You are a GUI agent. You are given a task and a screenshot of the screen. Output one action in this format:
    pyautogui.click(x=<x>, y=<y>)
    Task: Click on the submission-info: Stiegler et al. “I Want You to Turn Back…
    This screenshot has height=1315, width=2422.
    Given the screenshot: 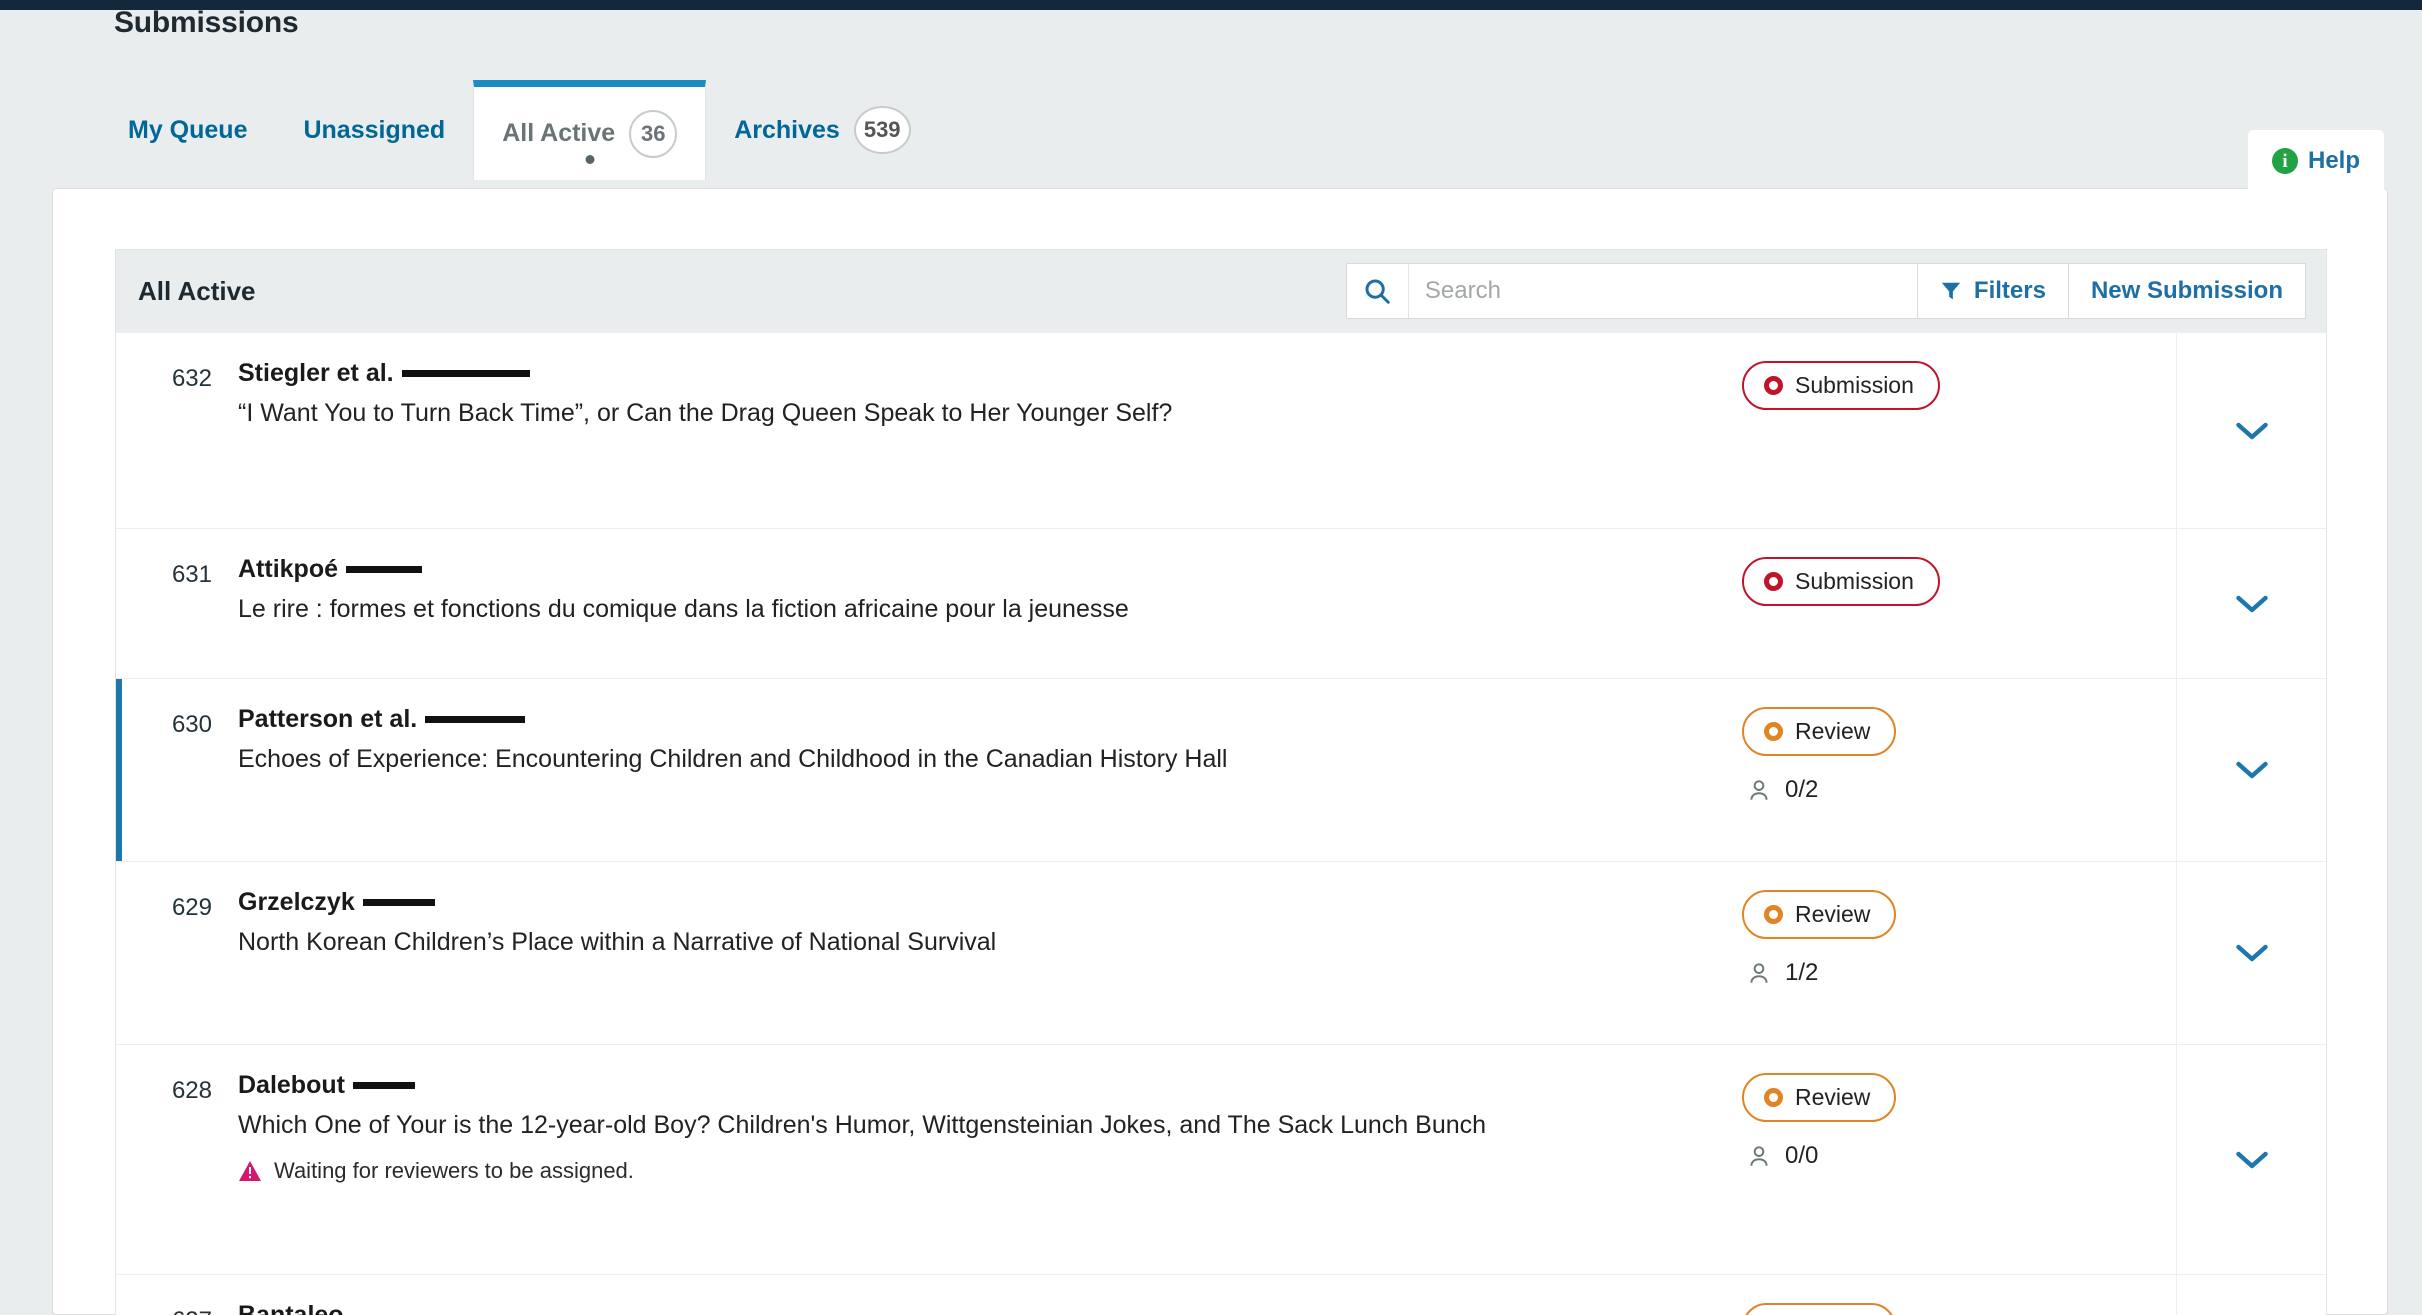 What is the action you would take?
    pyautogui.click(x=987, y=430)
    